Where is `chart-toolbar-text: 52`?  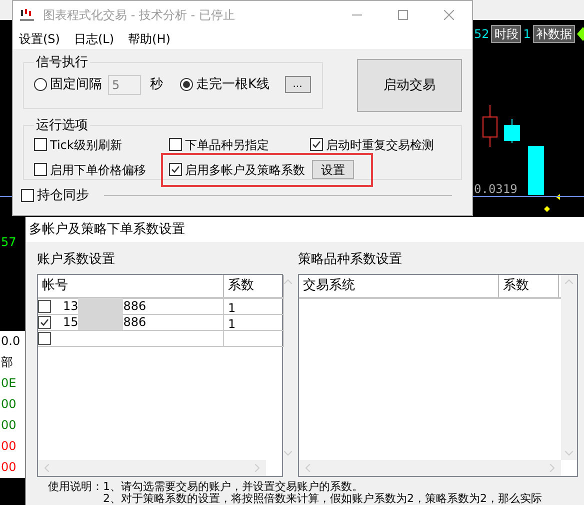 chart-toolbar-text: 52 is located at coordinates (482, 34).